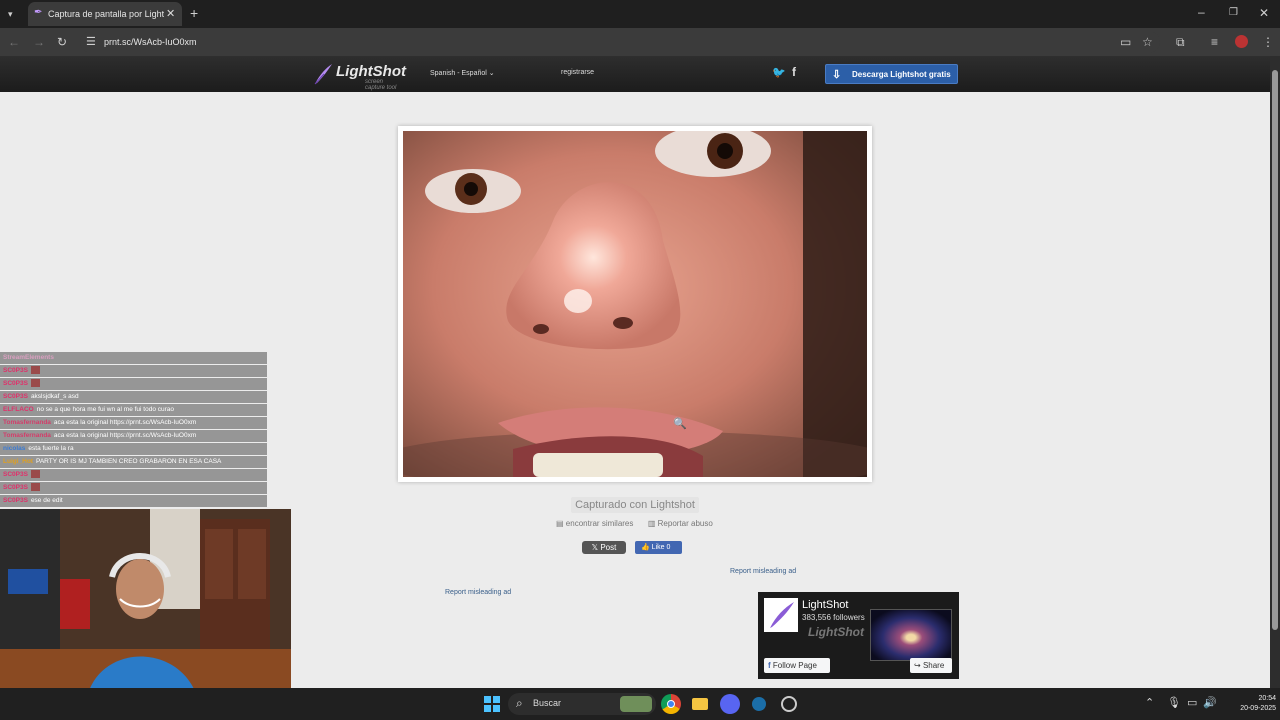  Describe the element at coordinates (620, 42) in the screenshot. I see `address-bar: ☰ prnt.sc/WsAcb-IuO0xm` at that location.